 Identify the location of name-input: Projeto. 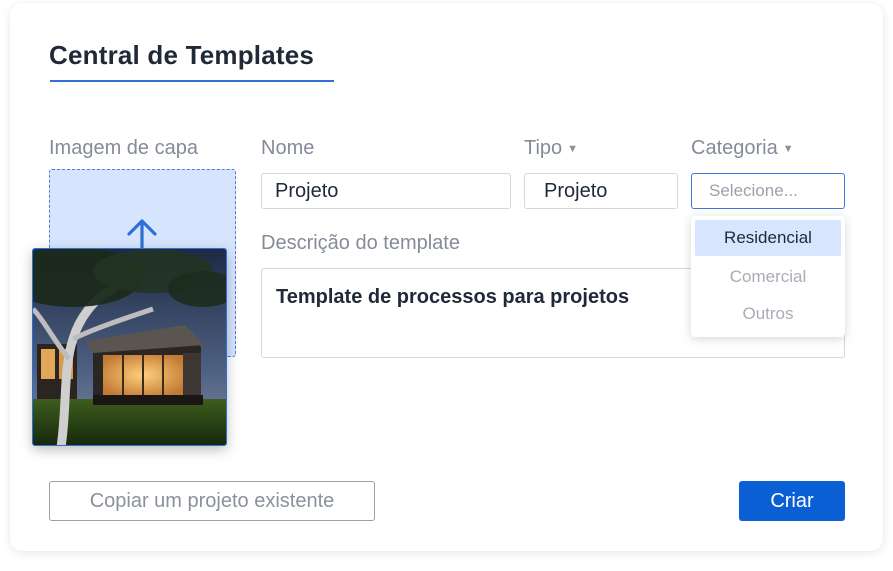
(386, 191).